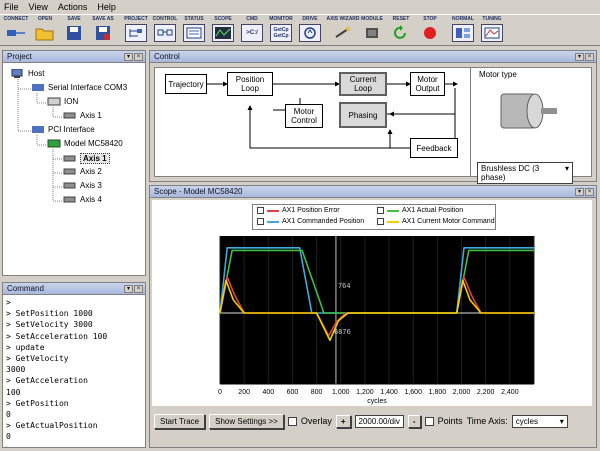  I want to click on control-pane-title: Control ▾ ×, so click(373, 57).